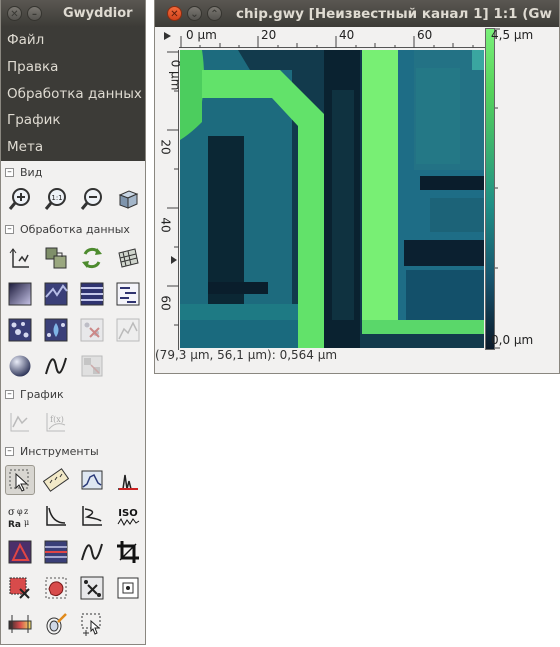 The height and width of the screenshot is (647, 560). What do you see at coordinates (20, 199) in the screenshot?
I see `zoom-in-icon` at bounding box center [20, 199].